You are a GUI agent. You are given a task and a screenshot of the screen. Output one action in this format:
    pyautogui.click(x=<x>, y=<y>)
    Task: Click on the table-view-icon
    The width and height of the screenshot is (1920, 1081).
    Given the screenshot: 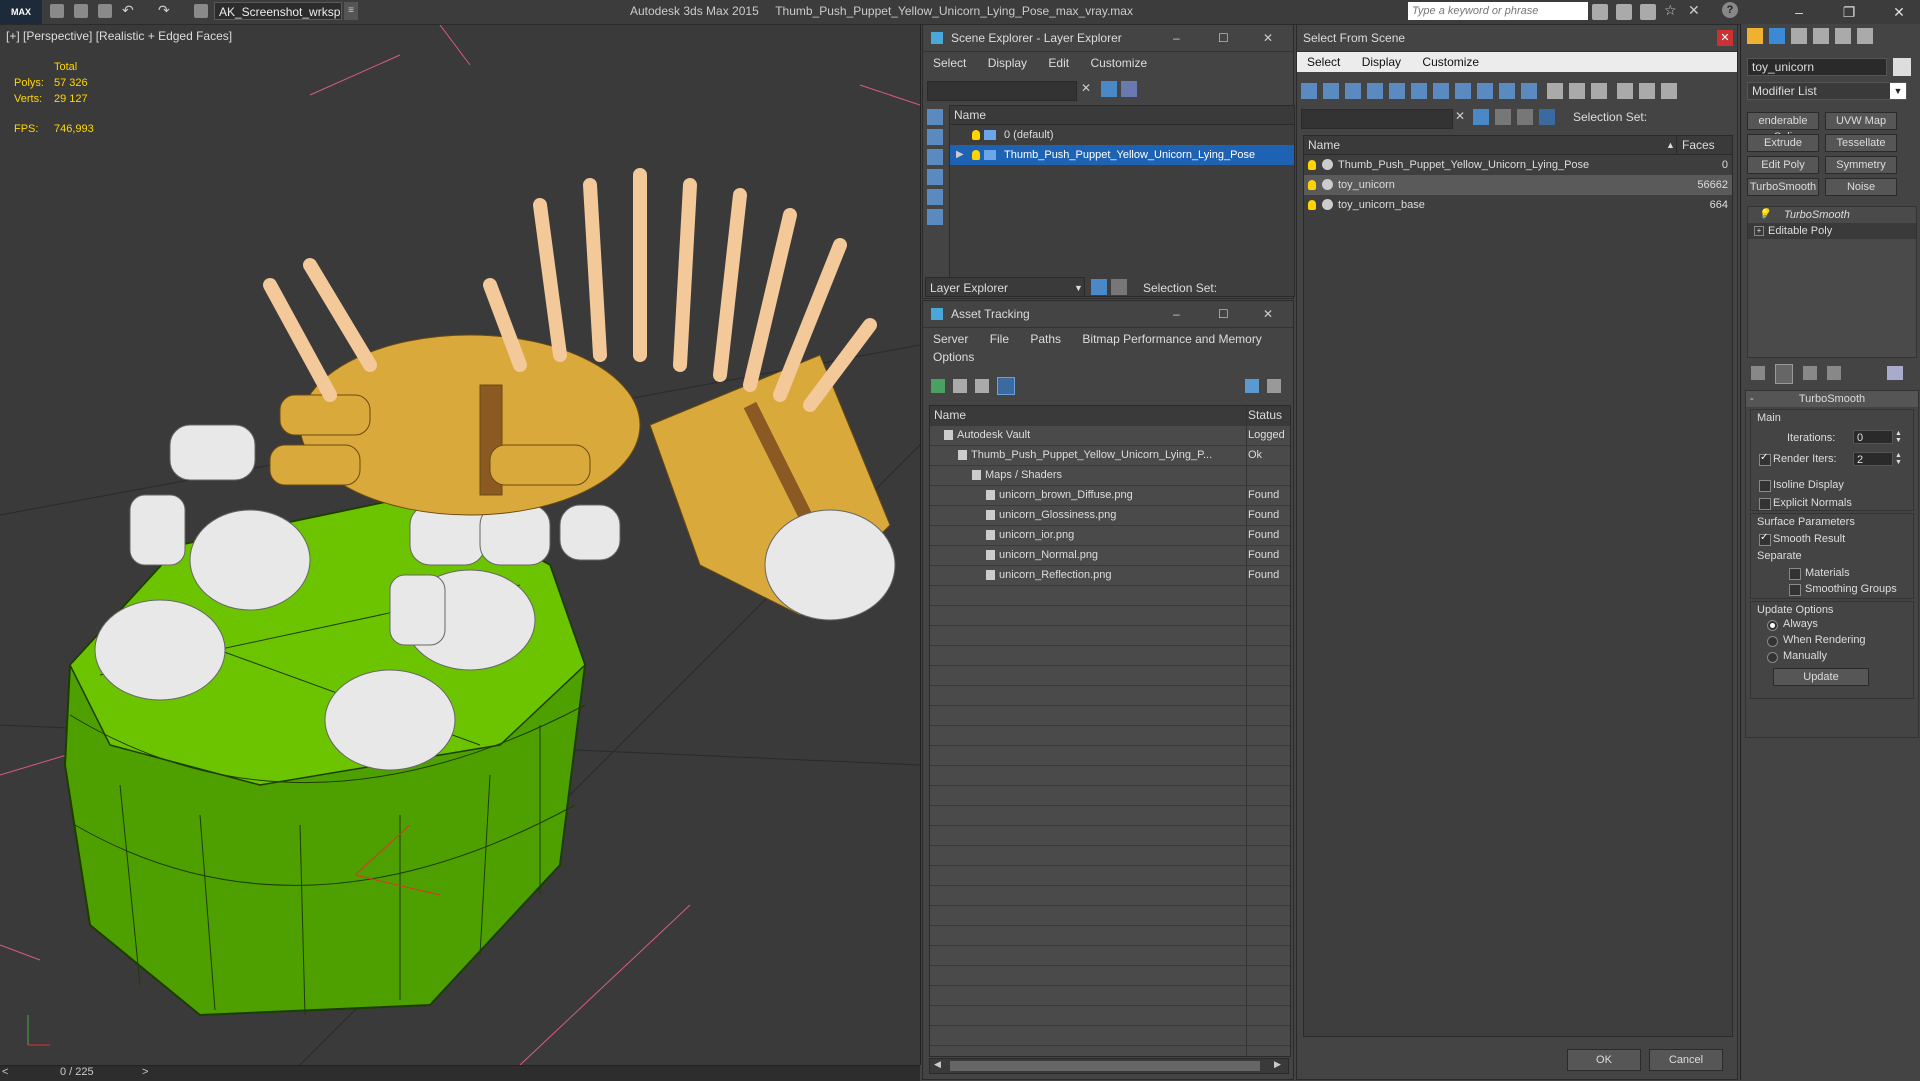 What is the action you would take?
    pyautogui.click(x=1006, y=386)
    